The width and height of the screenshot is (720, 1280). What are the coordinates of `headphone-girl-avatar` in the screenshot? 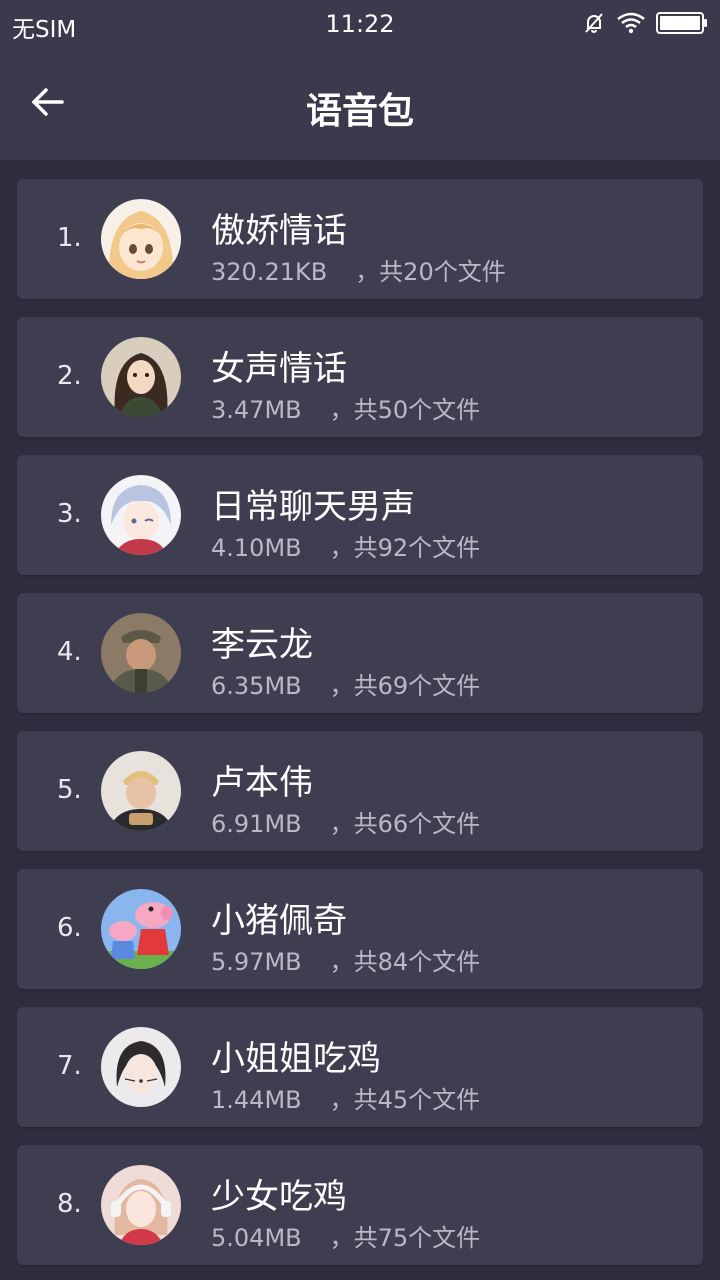 It's located at (141, 1205).